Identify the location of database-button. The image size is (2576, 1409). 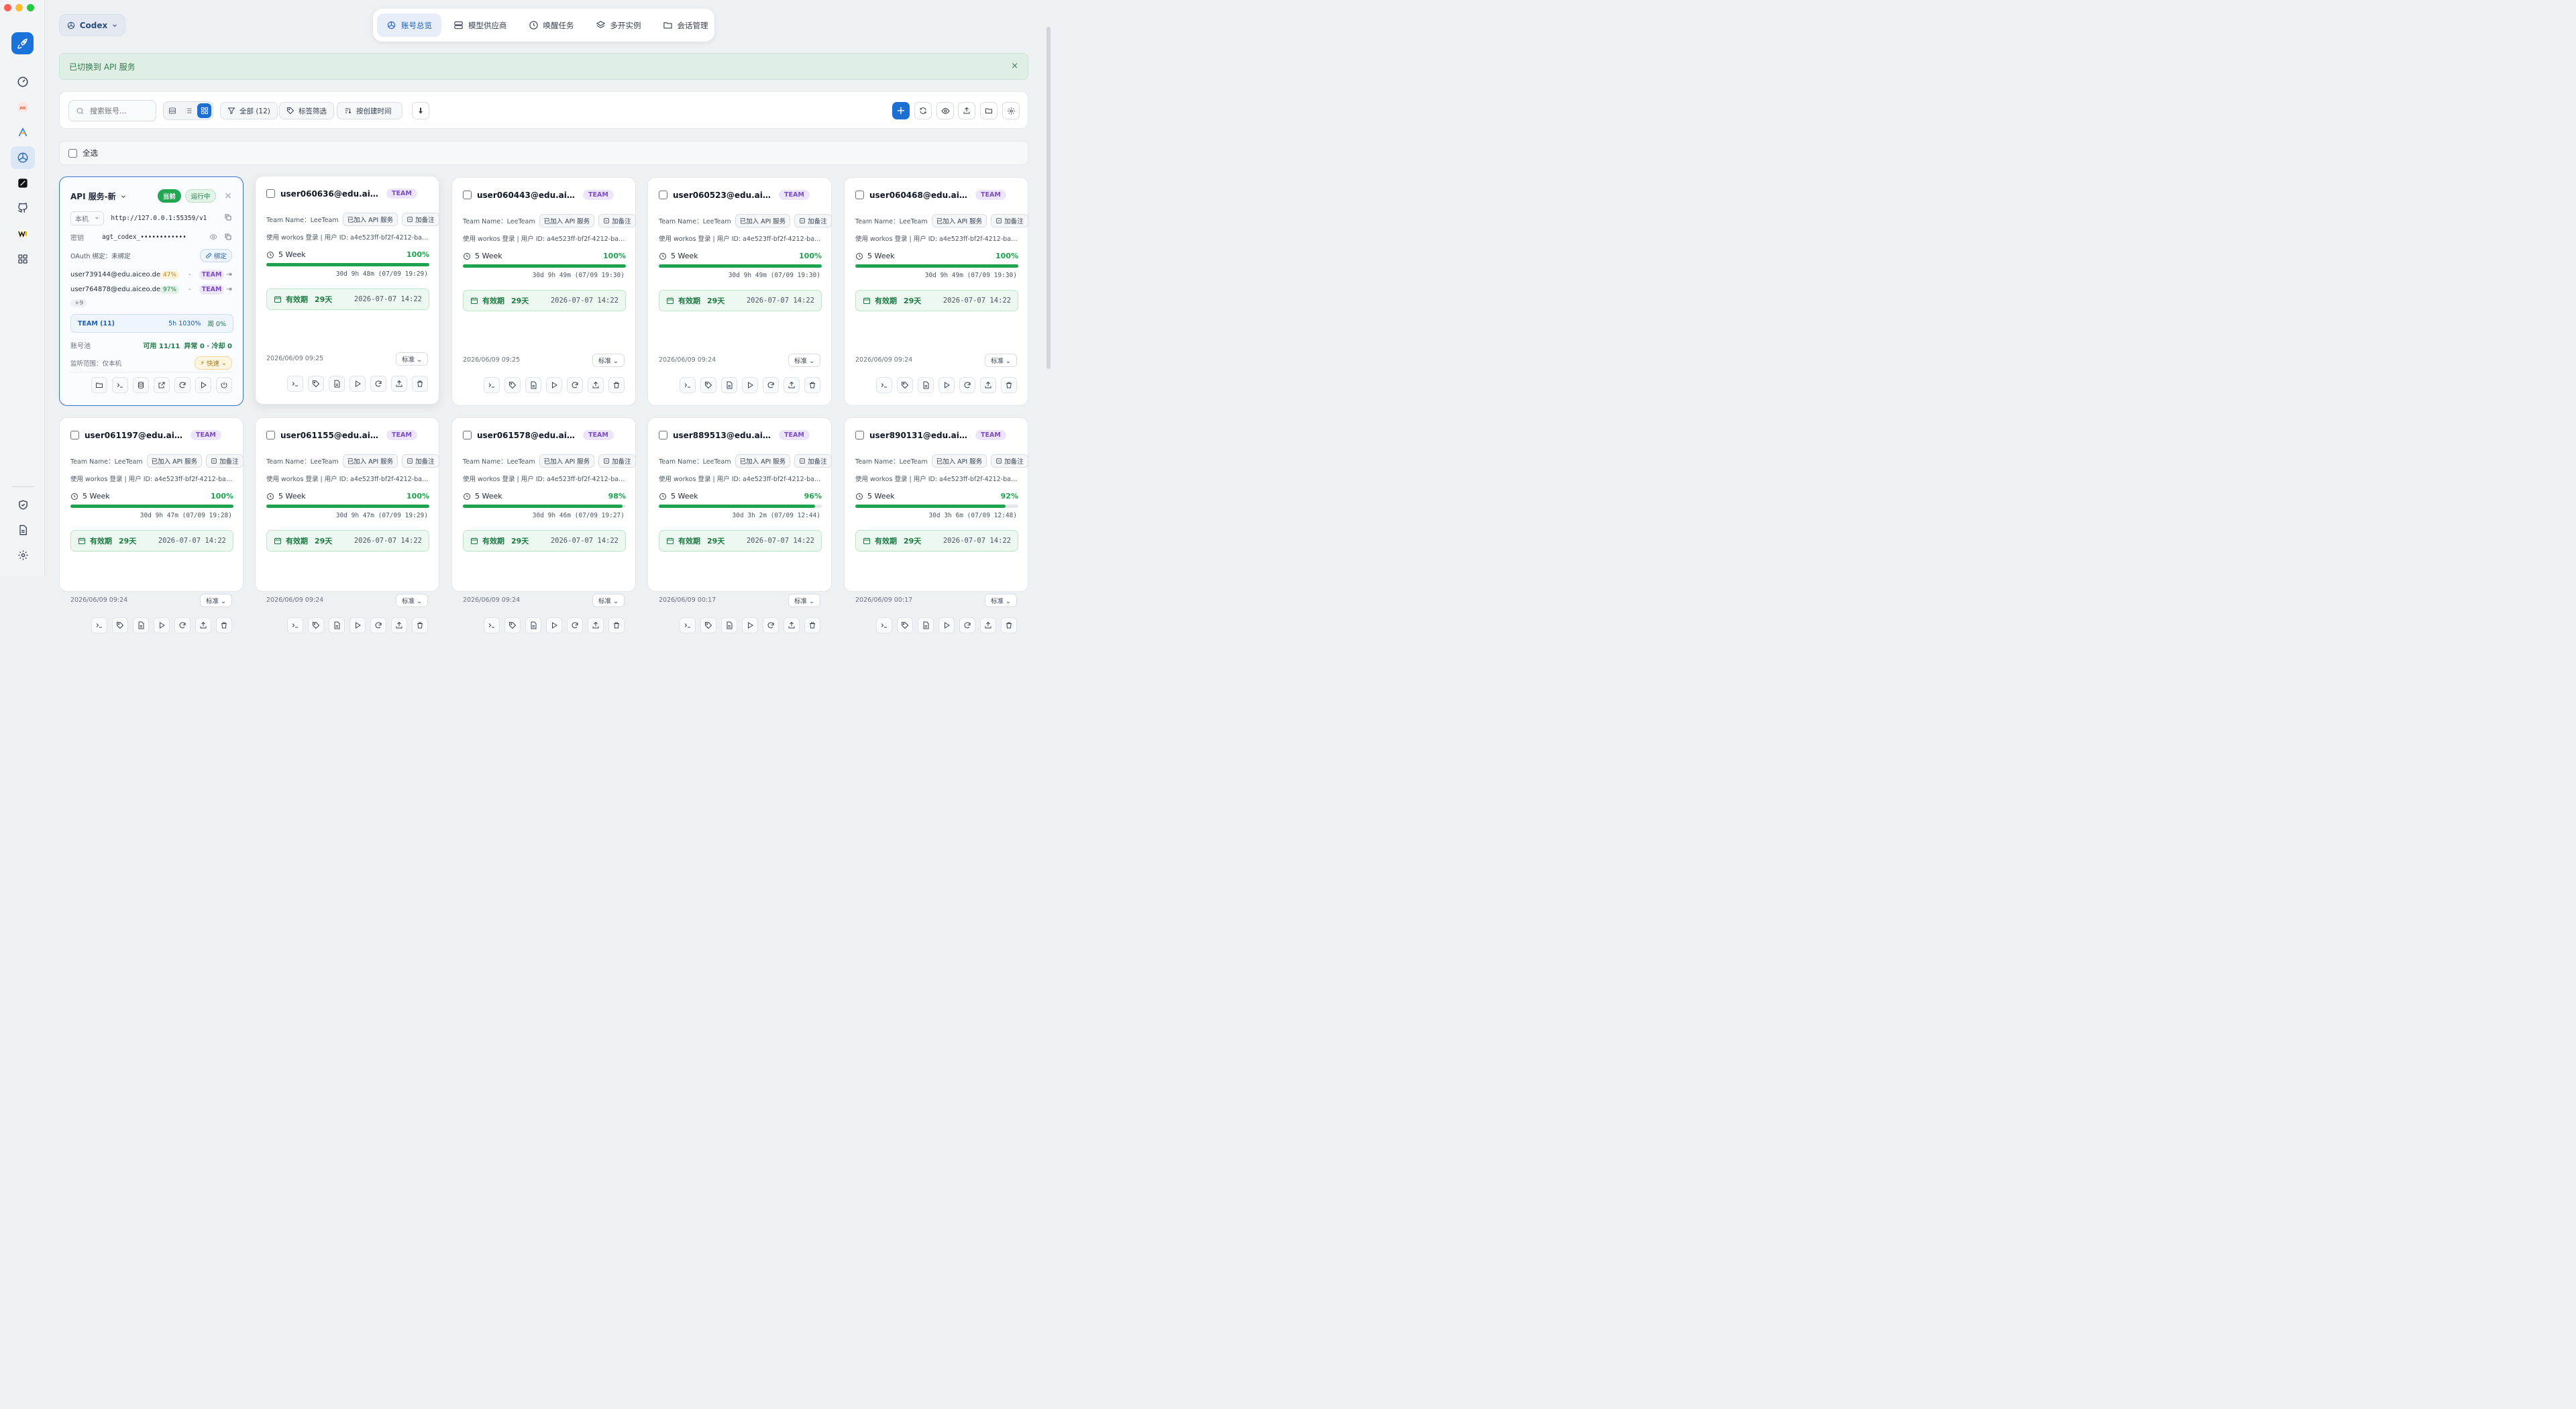
(141, 385).